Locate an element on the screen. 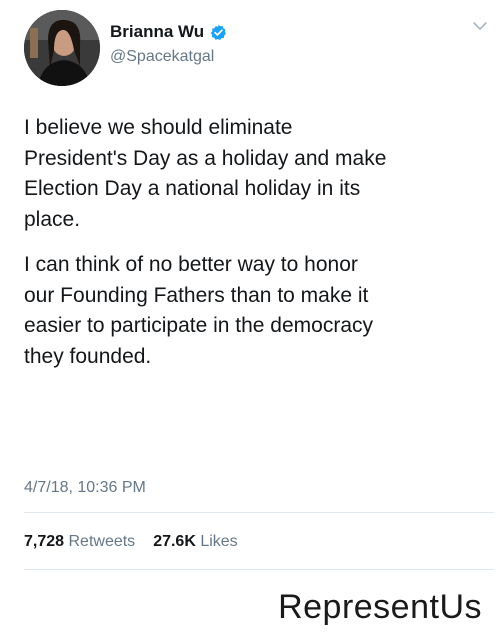 The height and width of the screenshot is (638, 500). user-handle: @Spacekatgal is located at coordinates (162, 57).